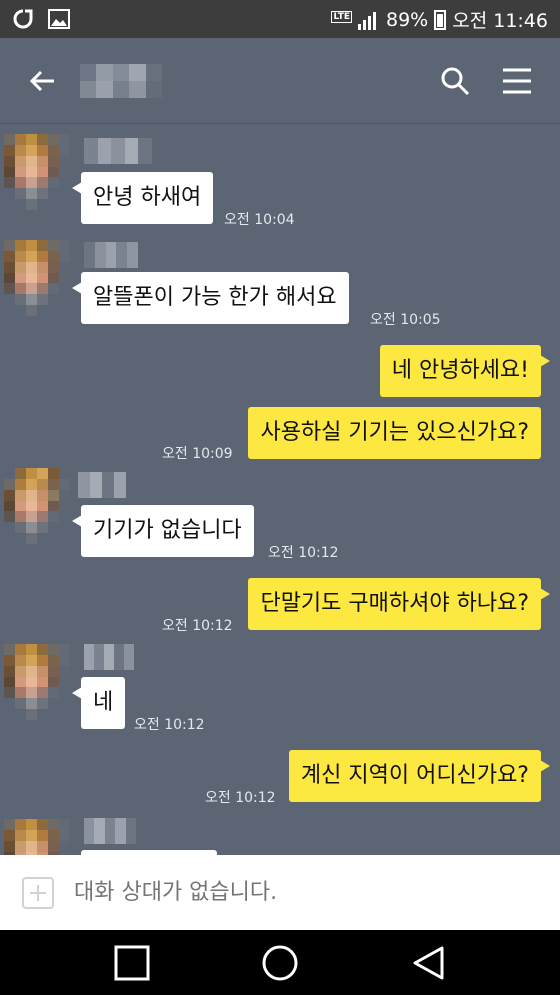 The width and height of the screenshot is (560, 995). Describe the element at coordinates (367, 20) in the screenshot. I see `signal-icon` at that location.